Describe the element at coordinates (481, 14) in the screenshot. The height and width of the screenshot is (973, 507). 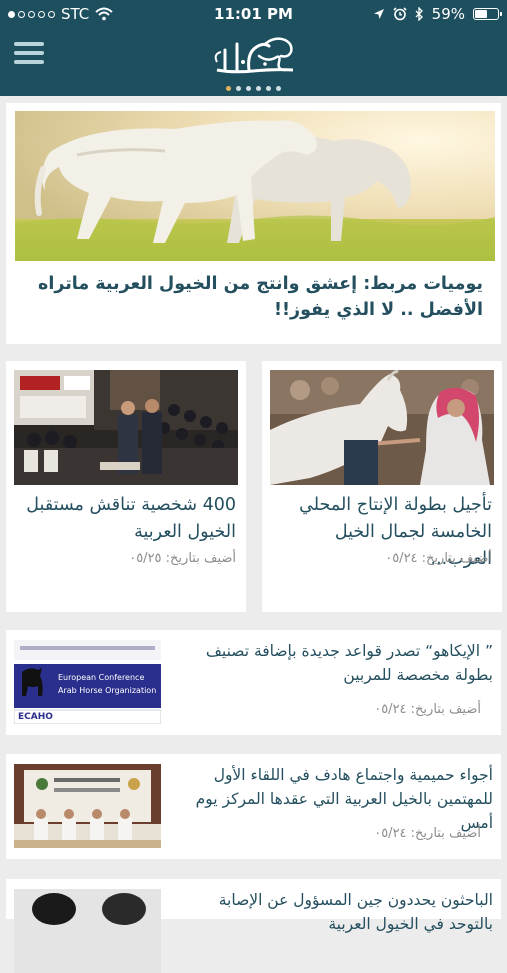
I see `battery-fill` at that location.